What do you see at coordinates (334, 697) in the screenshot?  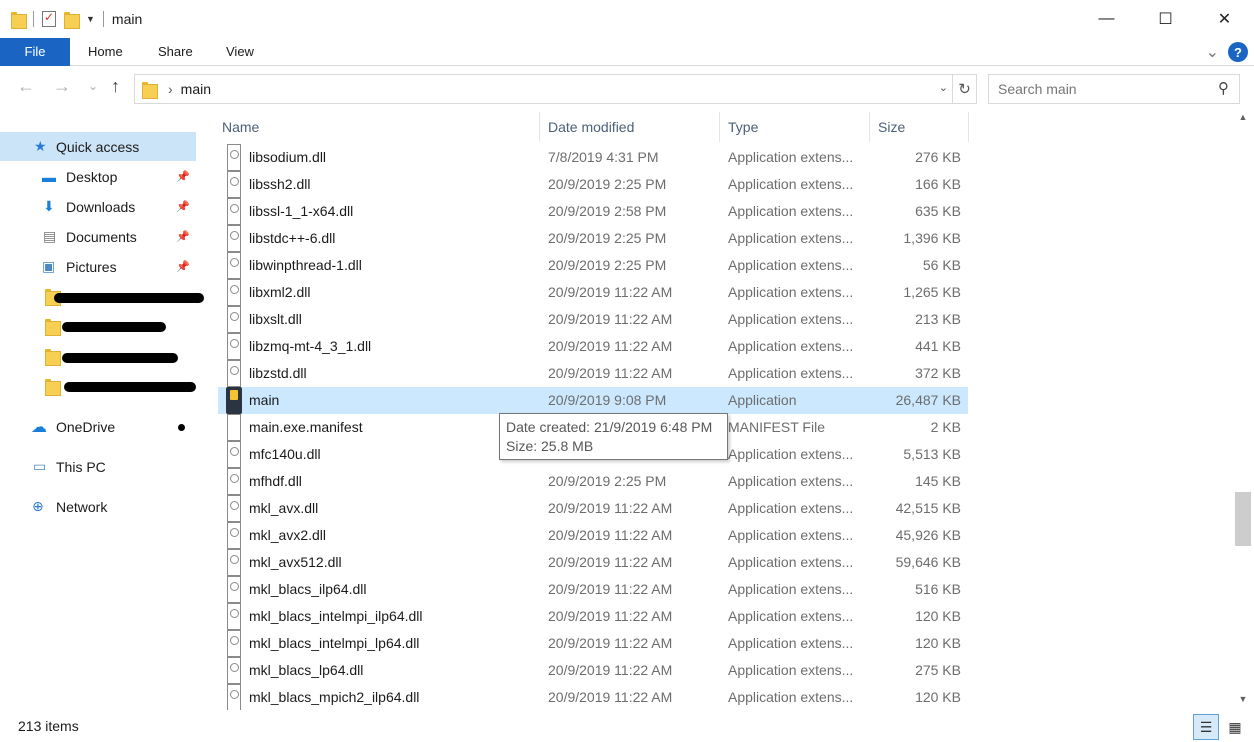 I see `file-name: mkl_blacs_mpich2_ilp64.dll` at bounding box center [334, 697].